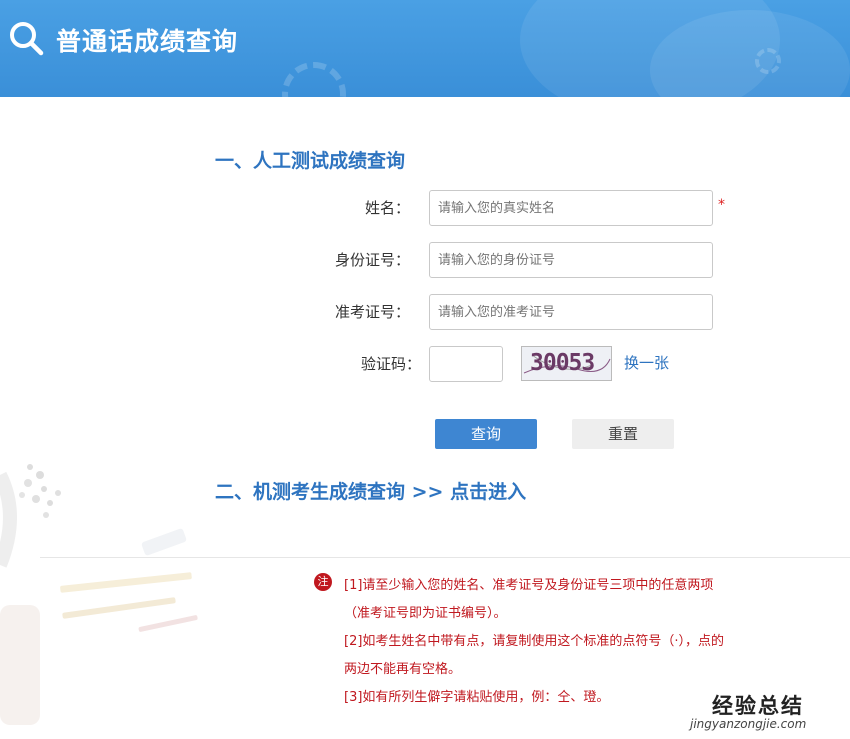 This screenshot has height=739, width=850. I want to click on exam-number-input, so click(571, 312).